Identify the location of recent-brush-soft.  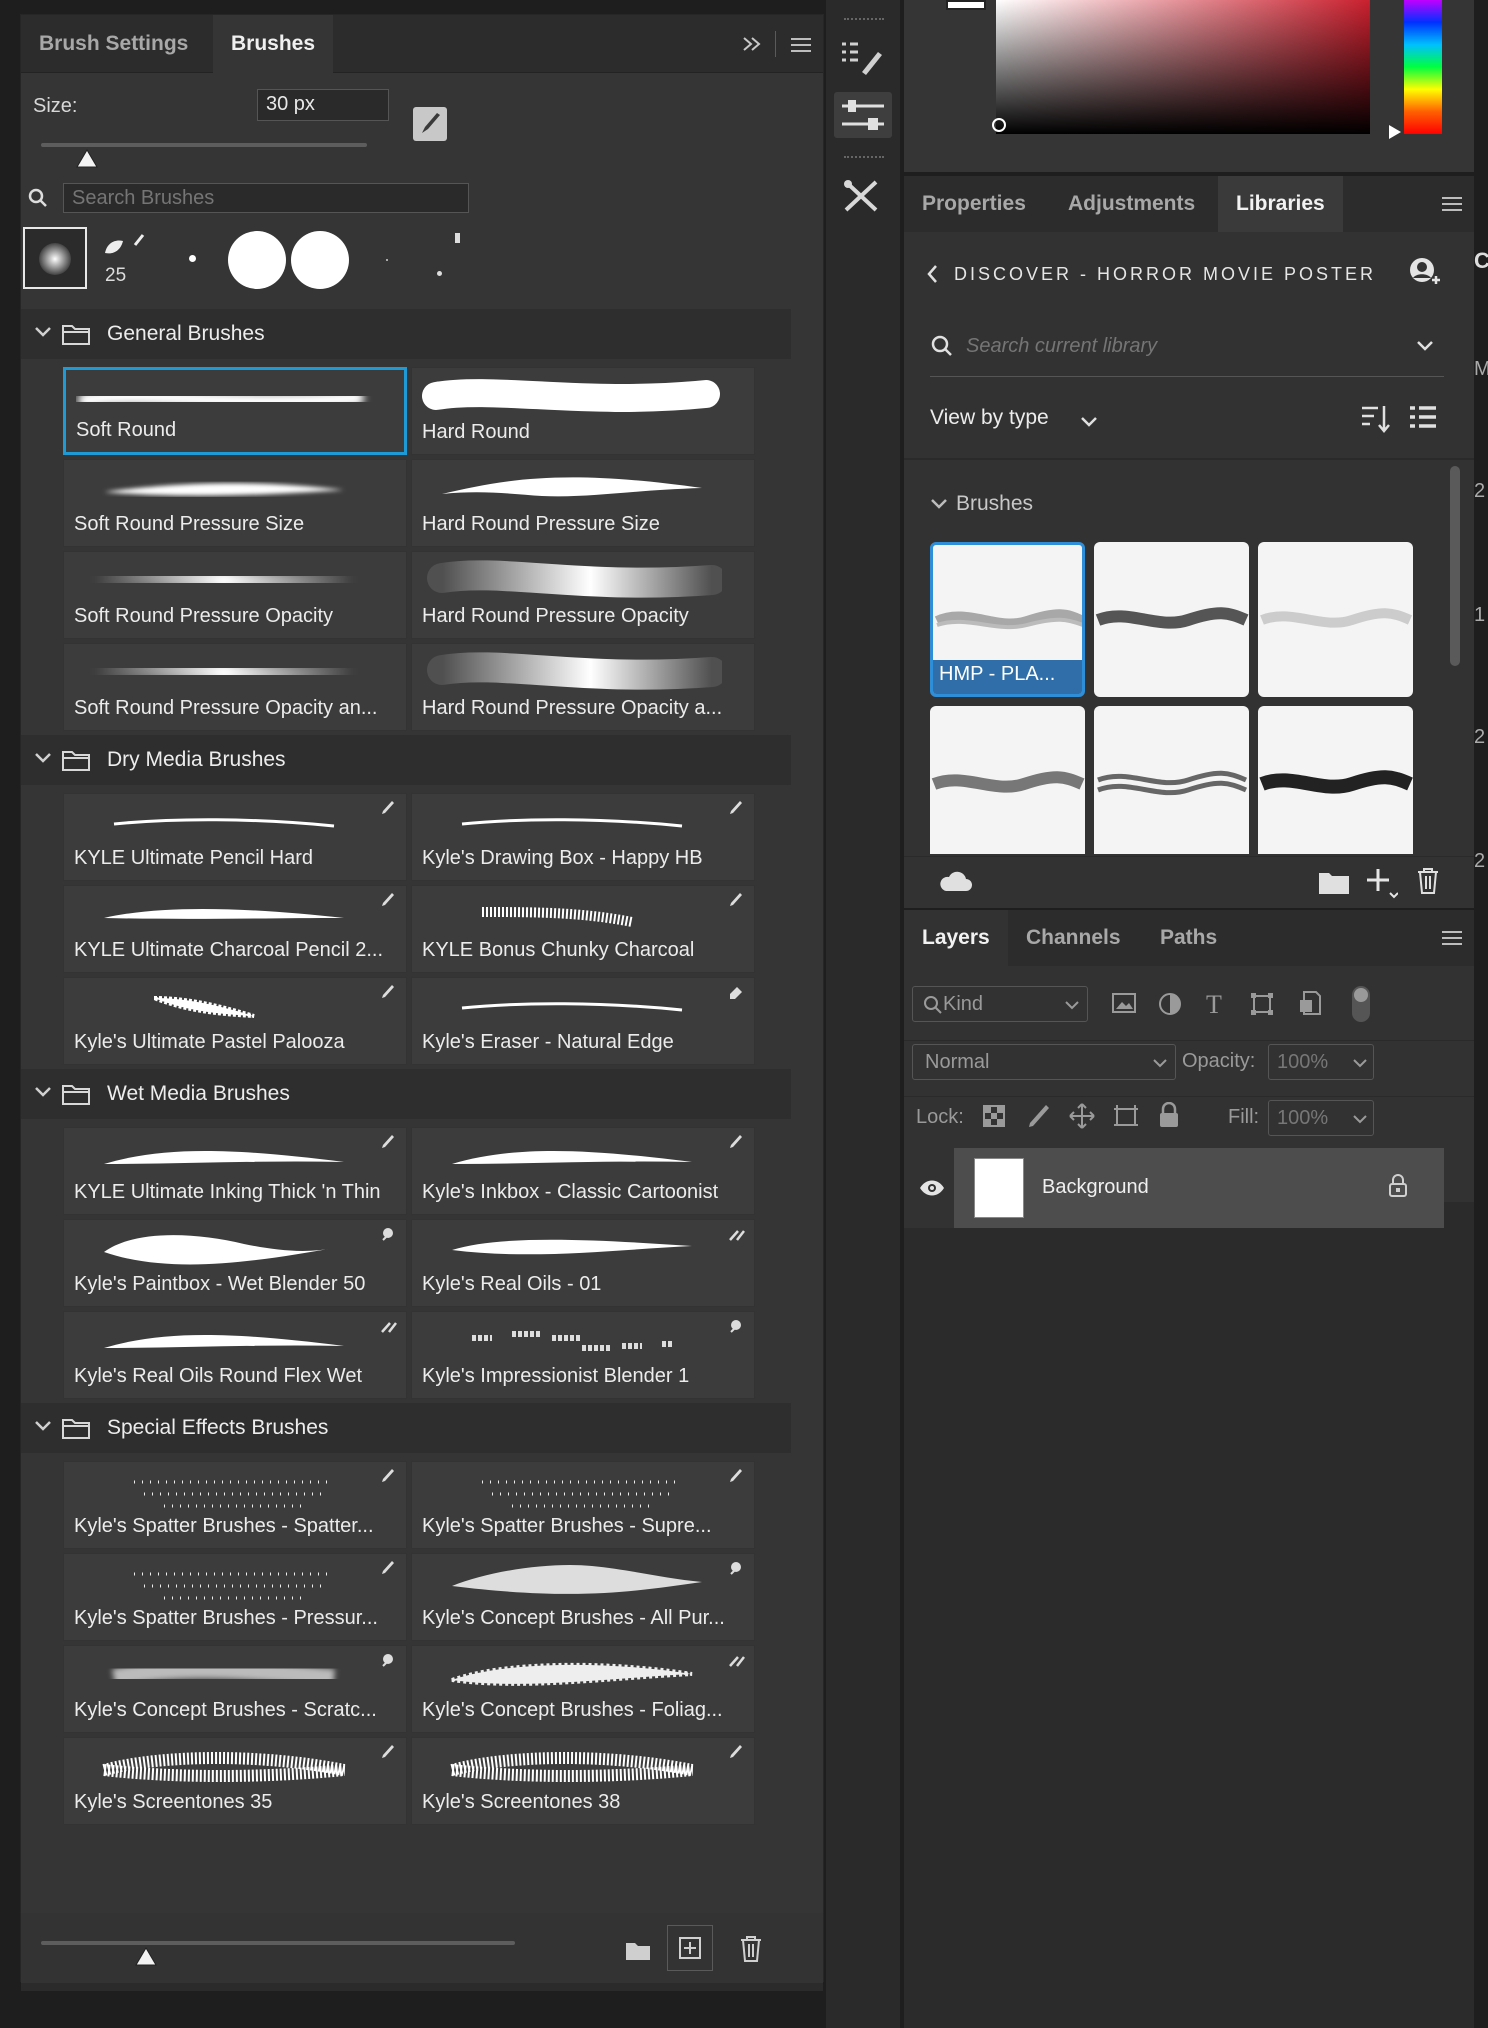
(55, 258).